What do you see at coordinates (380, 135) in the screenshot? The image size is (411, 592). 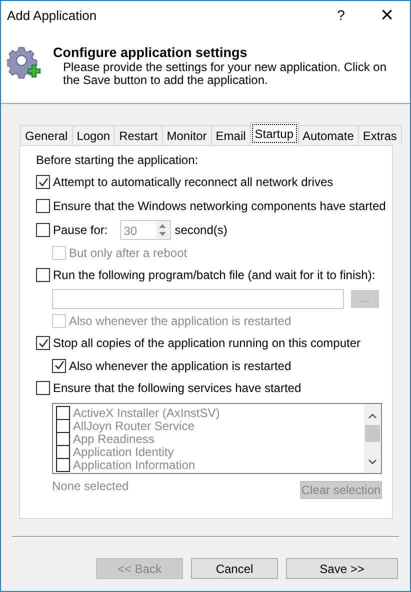 I see `tab: Extras` at bounding box center [380, 135].